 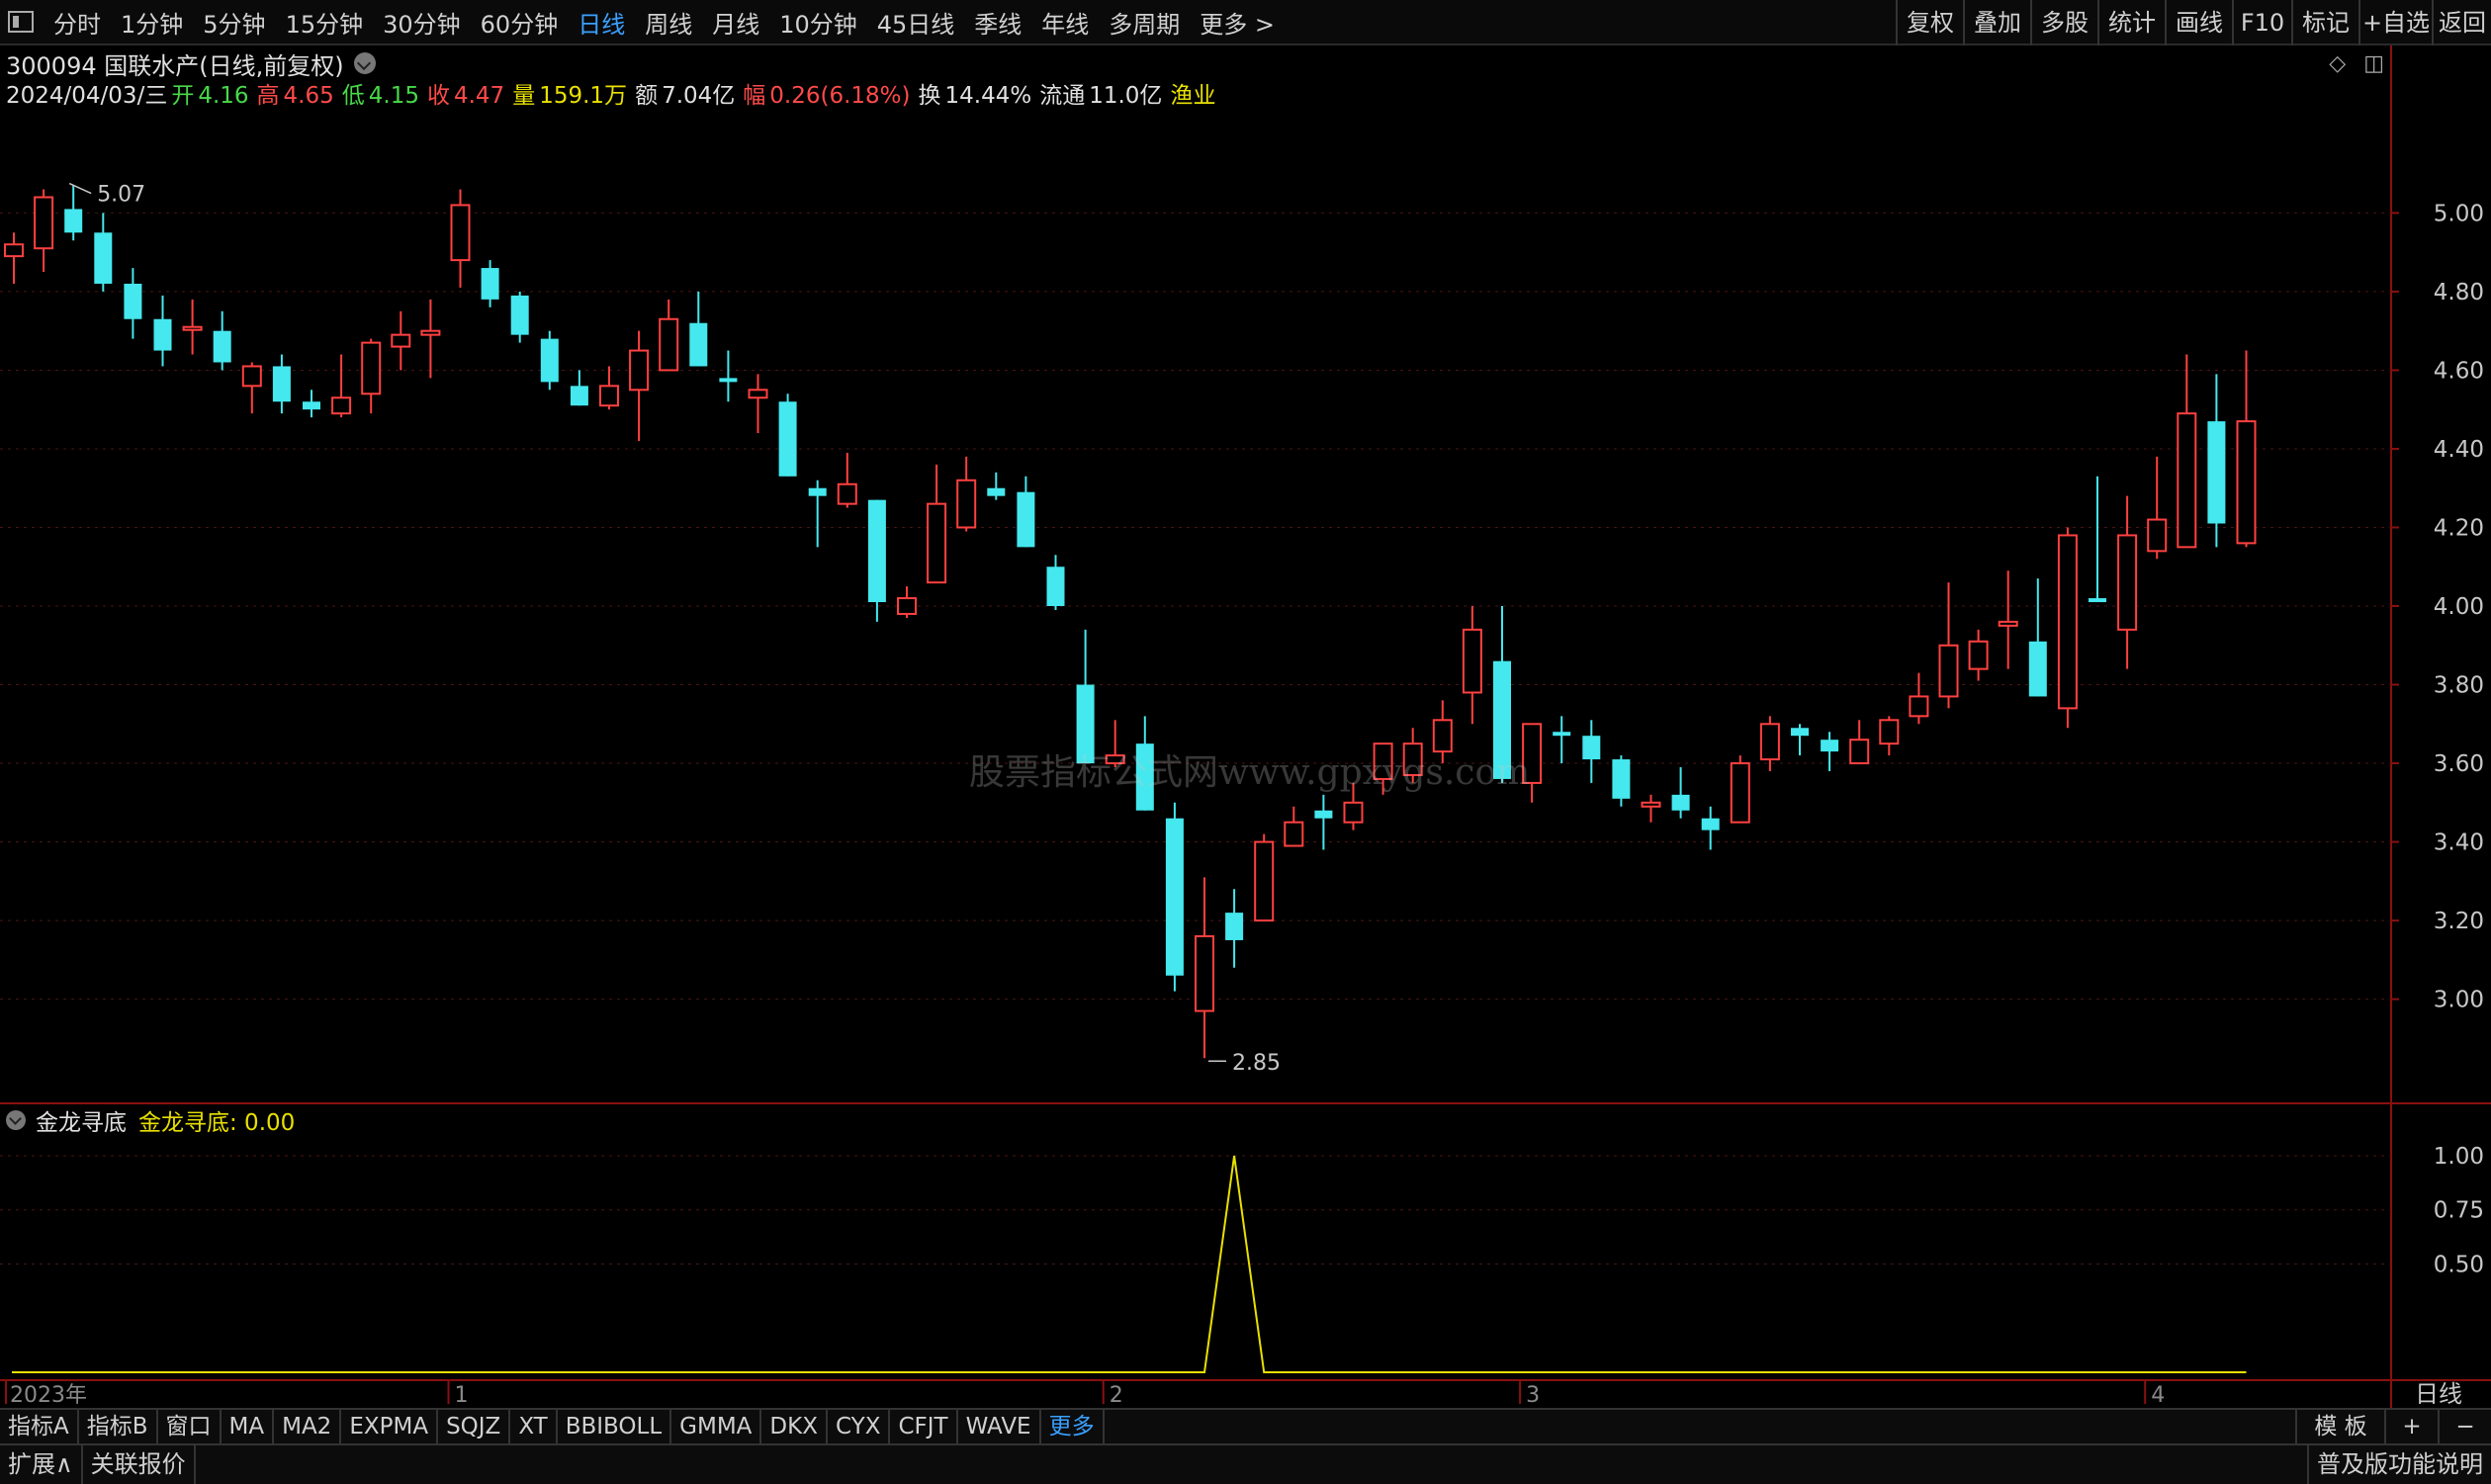 I want to click on x-axis-label: 2, so click(x=1116, y=1395).